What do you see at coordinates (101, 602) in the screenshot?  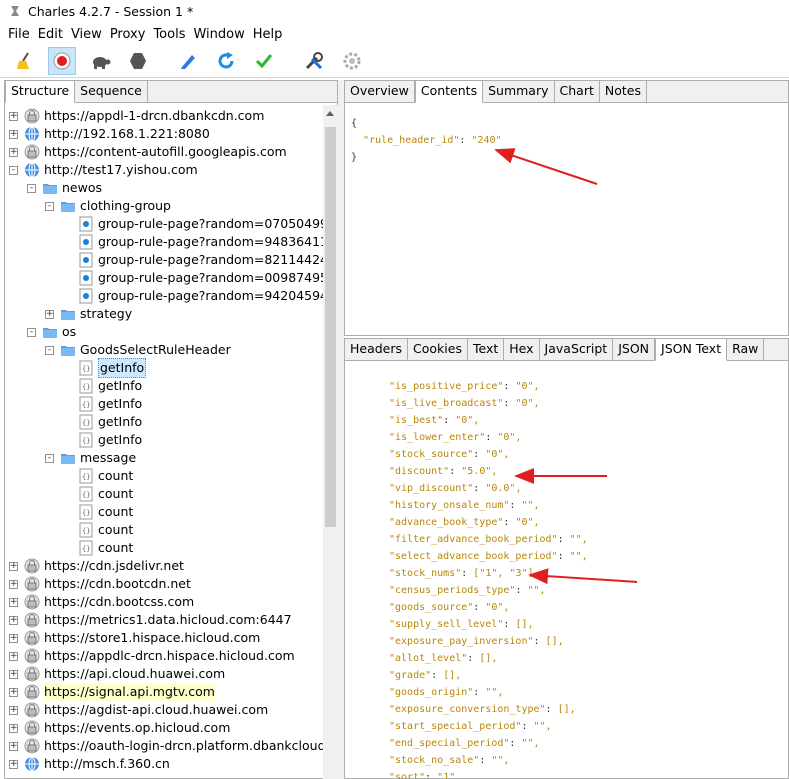 I see `tree-row: + https://cdn.bootcss.com` at bounding box center [101, 602].